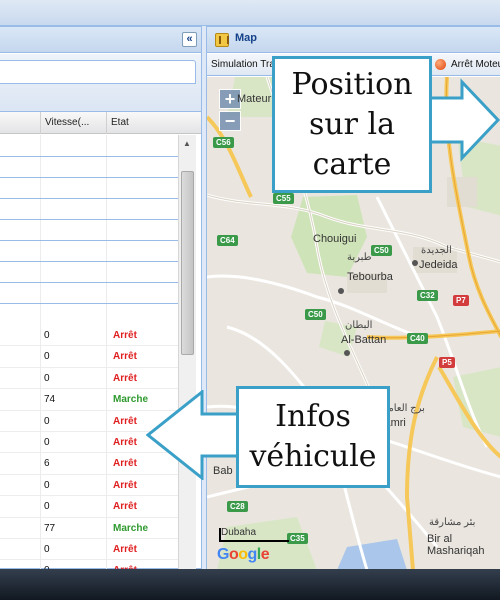 This screenshot has width=500, height=600. I want to click on map-icon, so click(222, 40).